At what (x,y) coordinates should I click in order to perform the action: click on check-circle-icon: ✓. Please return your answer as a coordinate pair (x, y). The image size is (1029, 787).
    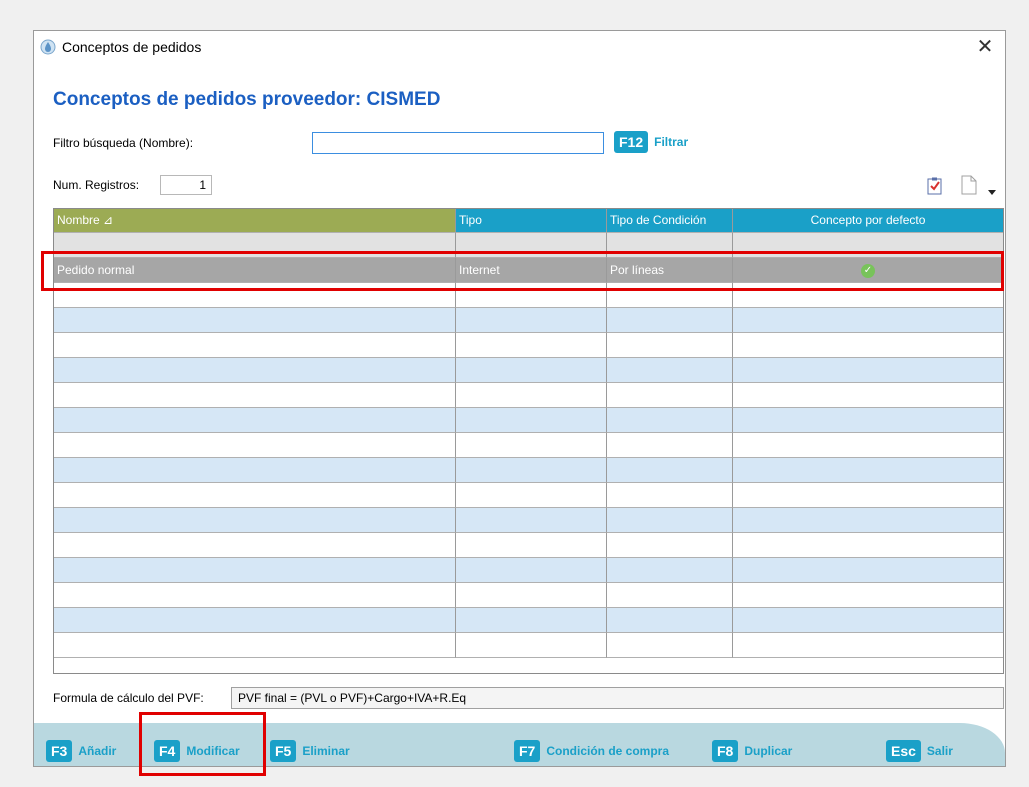
    Looking at the image, I should click on (868, 270).